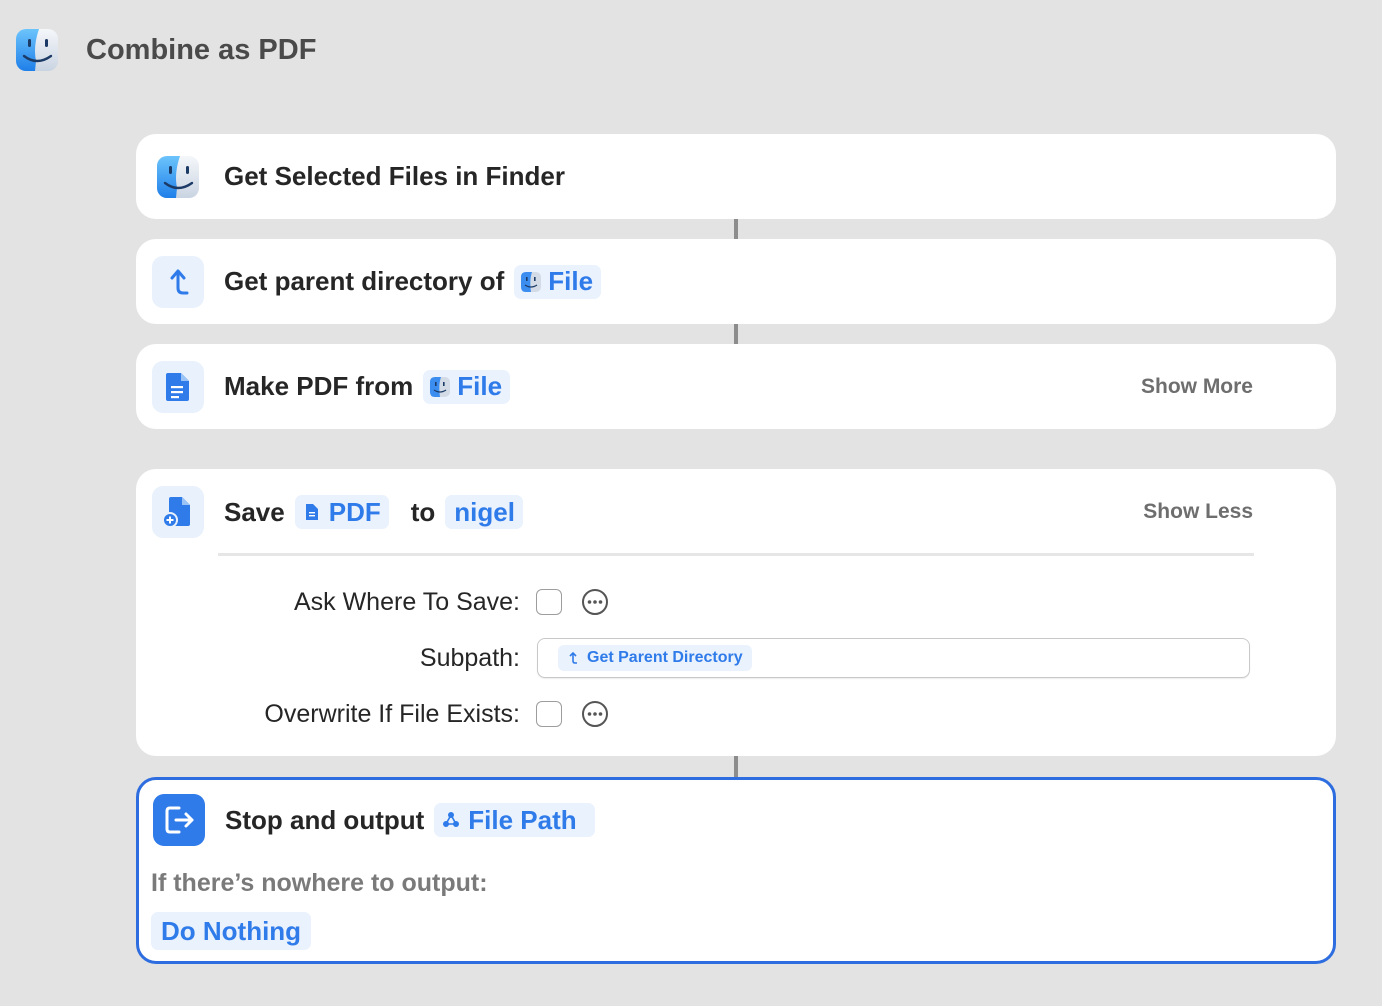 Image resolution: width=1382 pixels, height=1006 pixels. I want to click on action-get-parent-directory: Get parent directory of File, so click(736, 281).